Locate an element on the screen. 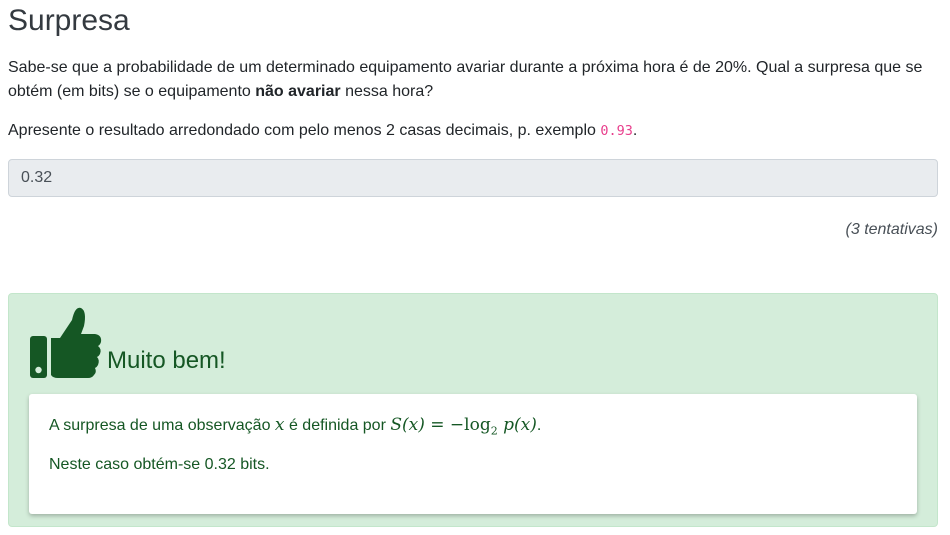 Image resolution: width=950 pixels, height=535 pixels. question-emphasis: não avariar is located at coordinates (298, 91).